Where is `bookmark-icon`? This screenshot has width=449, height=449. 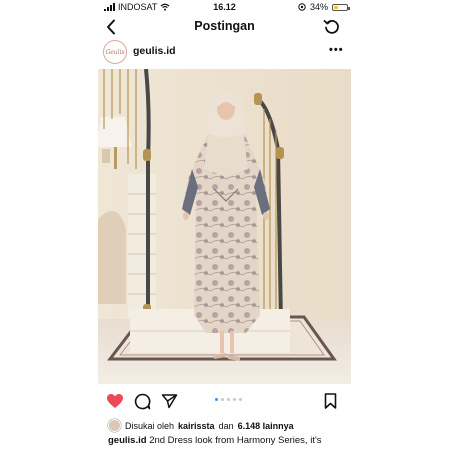
bookmark-icon is located at coordinates (330, 401).